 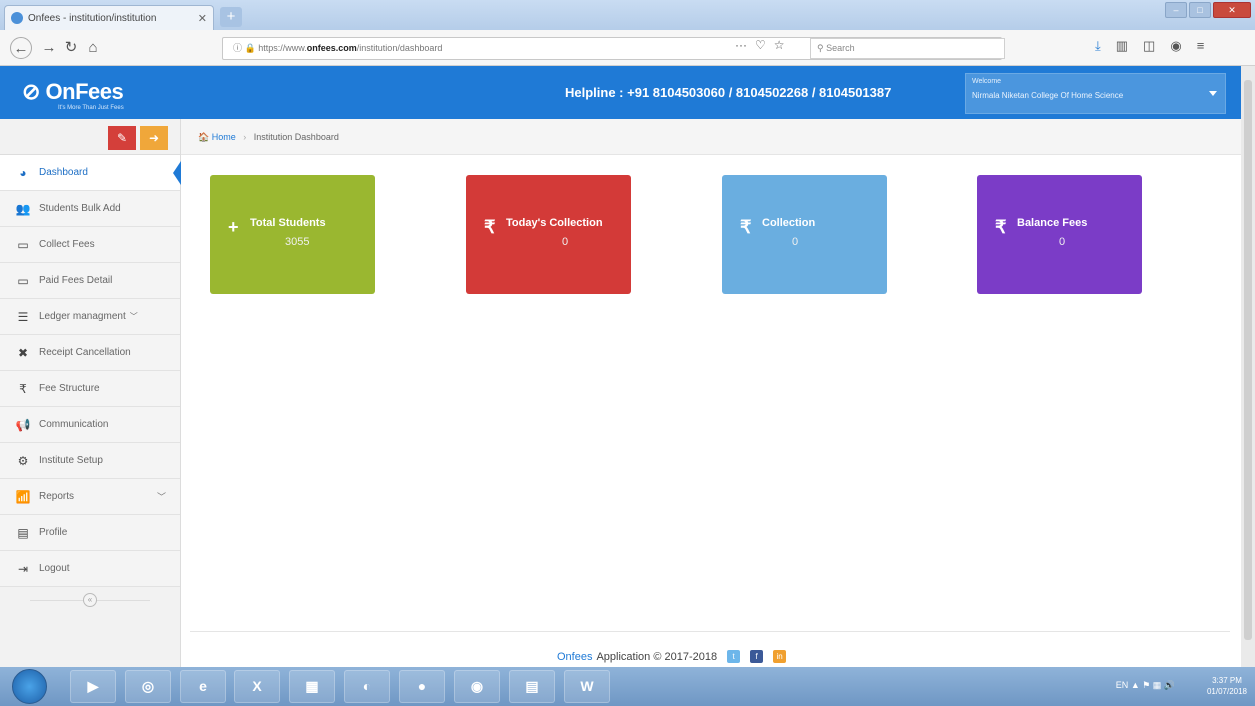 I want to click on list-icon: ☰, so click(x=23, y=316).